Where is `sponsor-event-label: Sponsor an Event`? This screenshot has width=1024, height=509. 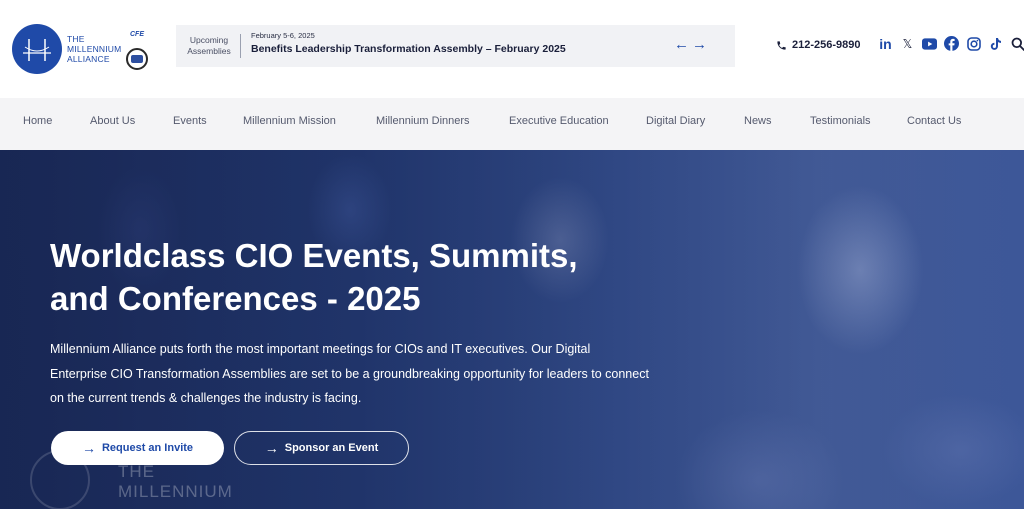
sponsor-event-label: Sponsor an Event is located at coordinates (331, 448).